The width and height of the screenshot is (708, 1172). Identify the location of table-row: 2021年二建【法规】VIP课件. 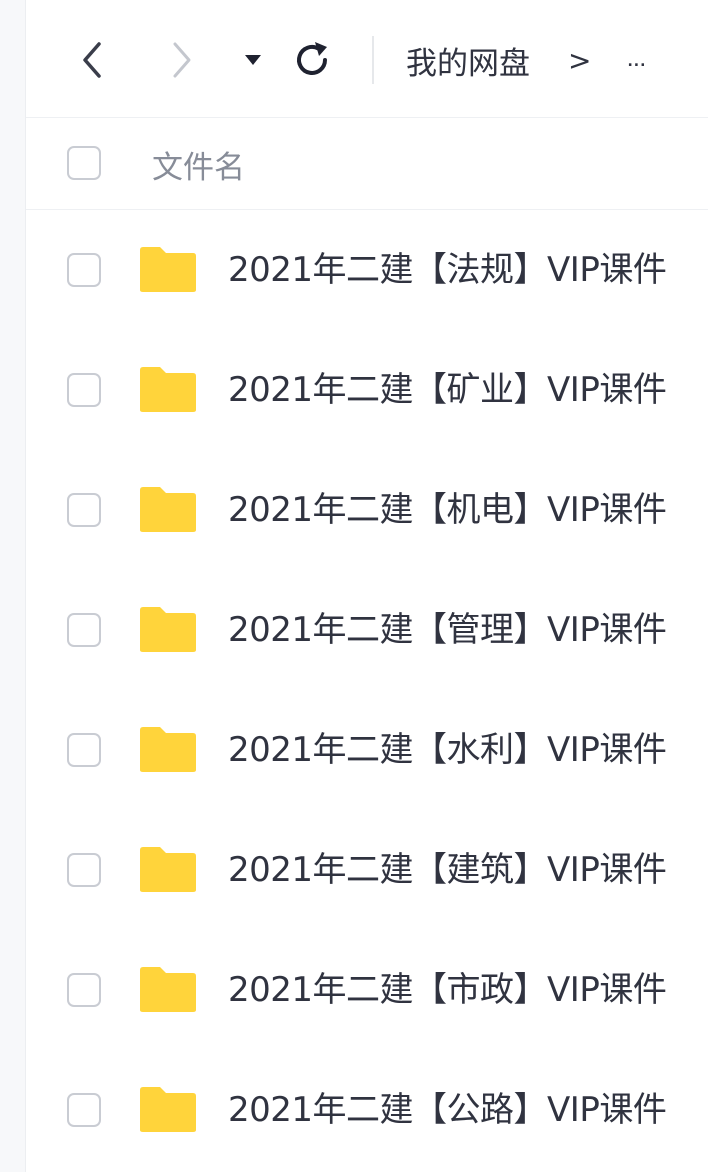
(367, 270).